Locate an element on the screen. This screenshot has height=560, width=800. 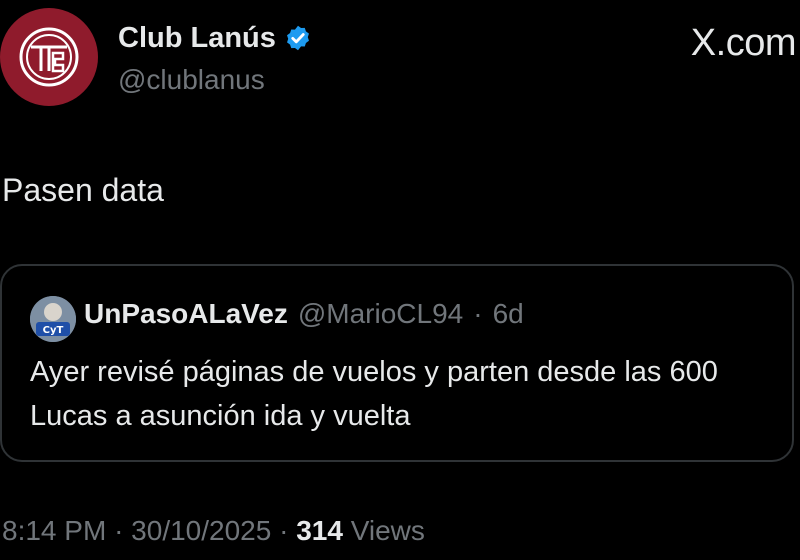
author-name-row: Club Lanús is located at coordinates (215, 38).